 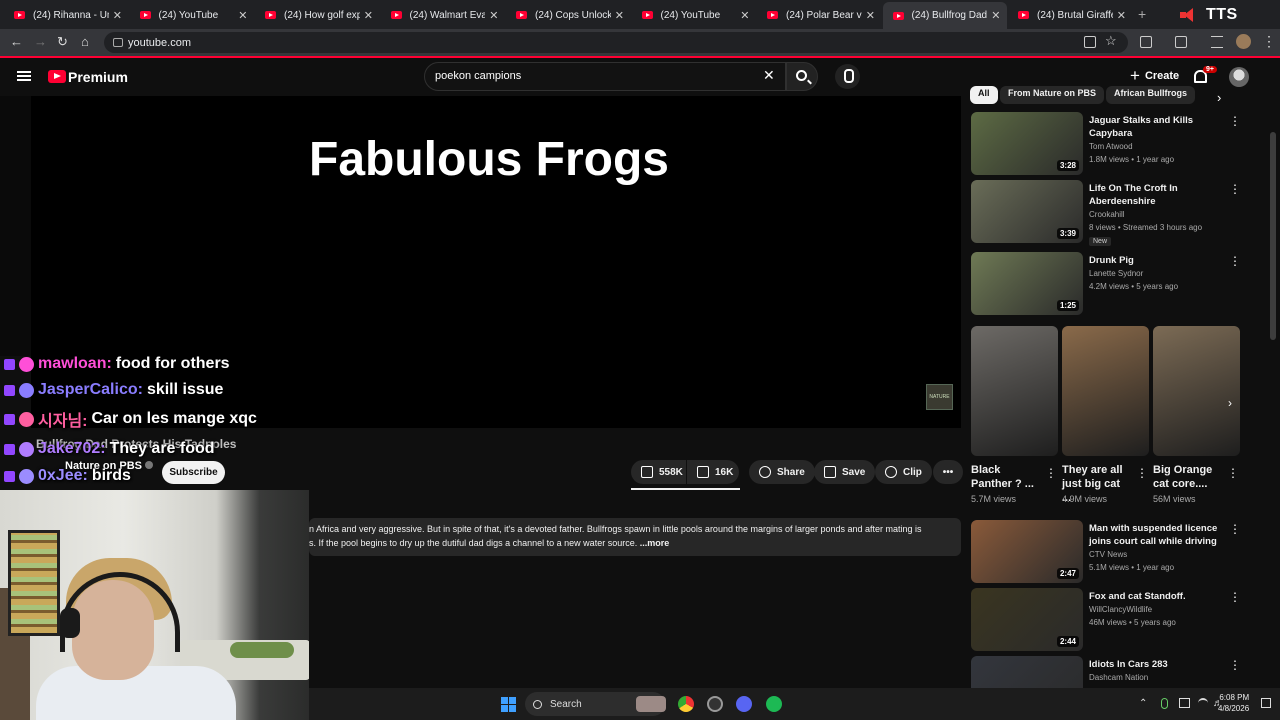 I want to click on bookmark-star-icon: ☆, so click(x=1111, y=41).